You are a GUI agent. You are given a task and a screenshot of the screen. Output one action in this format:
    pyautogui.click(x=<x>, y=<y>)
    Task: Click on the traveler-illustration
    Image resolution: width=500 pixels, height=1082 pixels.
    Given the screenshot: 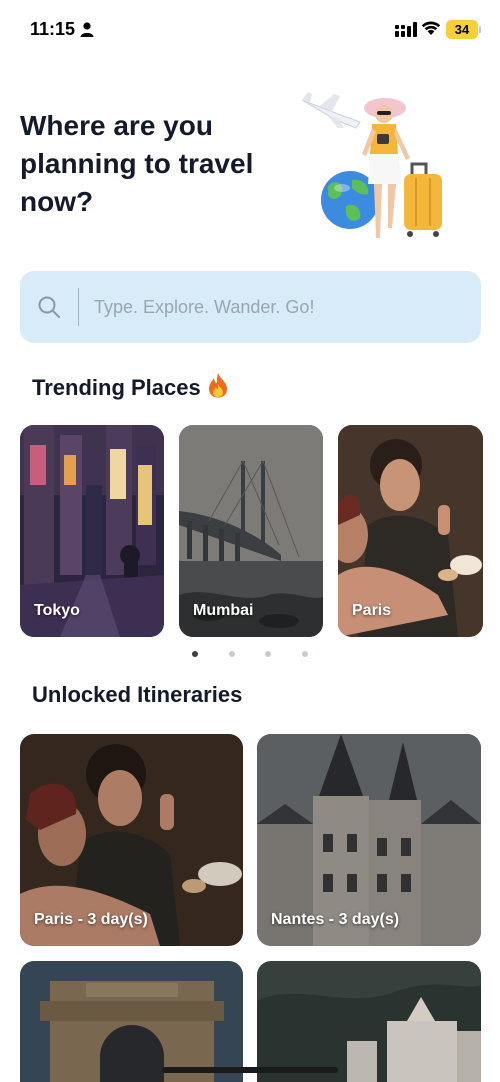 What is the action you would take?
    pyautogui.click(x=383, y=168)
    